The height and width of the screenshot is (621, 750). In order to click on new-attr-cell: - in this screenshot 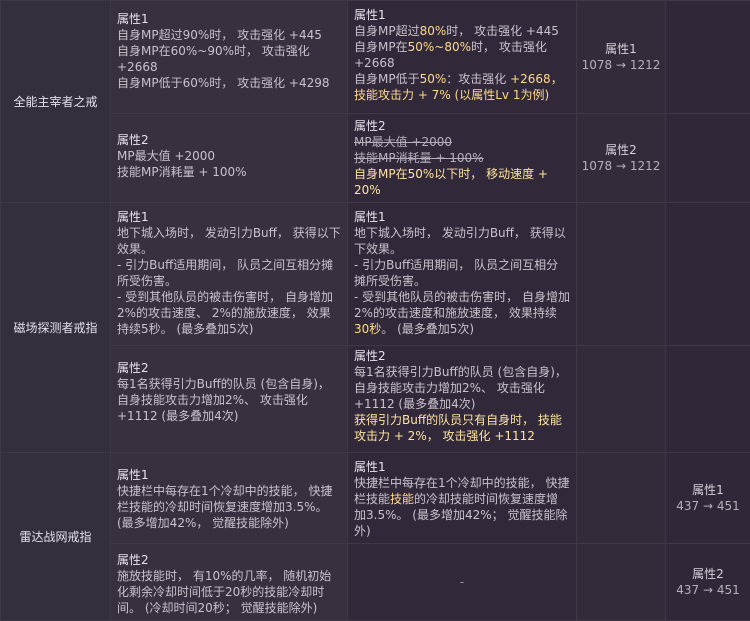, I will do `click(462, 582)`.